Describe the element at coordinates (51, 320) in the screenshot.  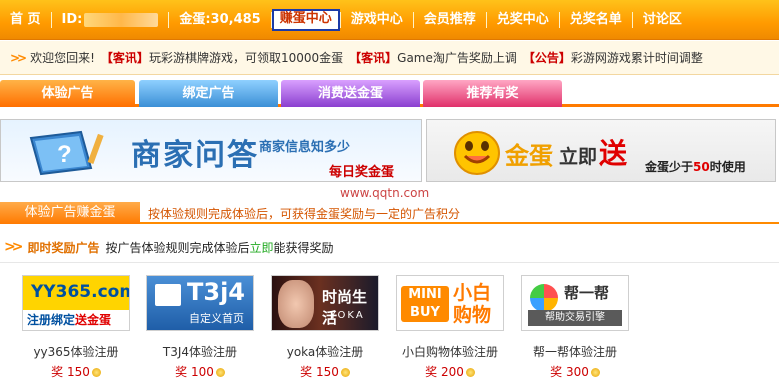
I see `thumb-strip-text: 注册绑定` at that location.